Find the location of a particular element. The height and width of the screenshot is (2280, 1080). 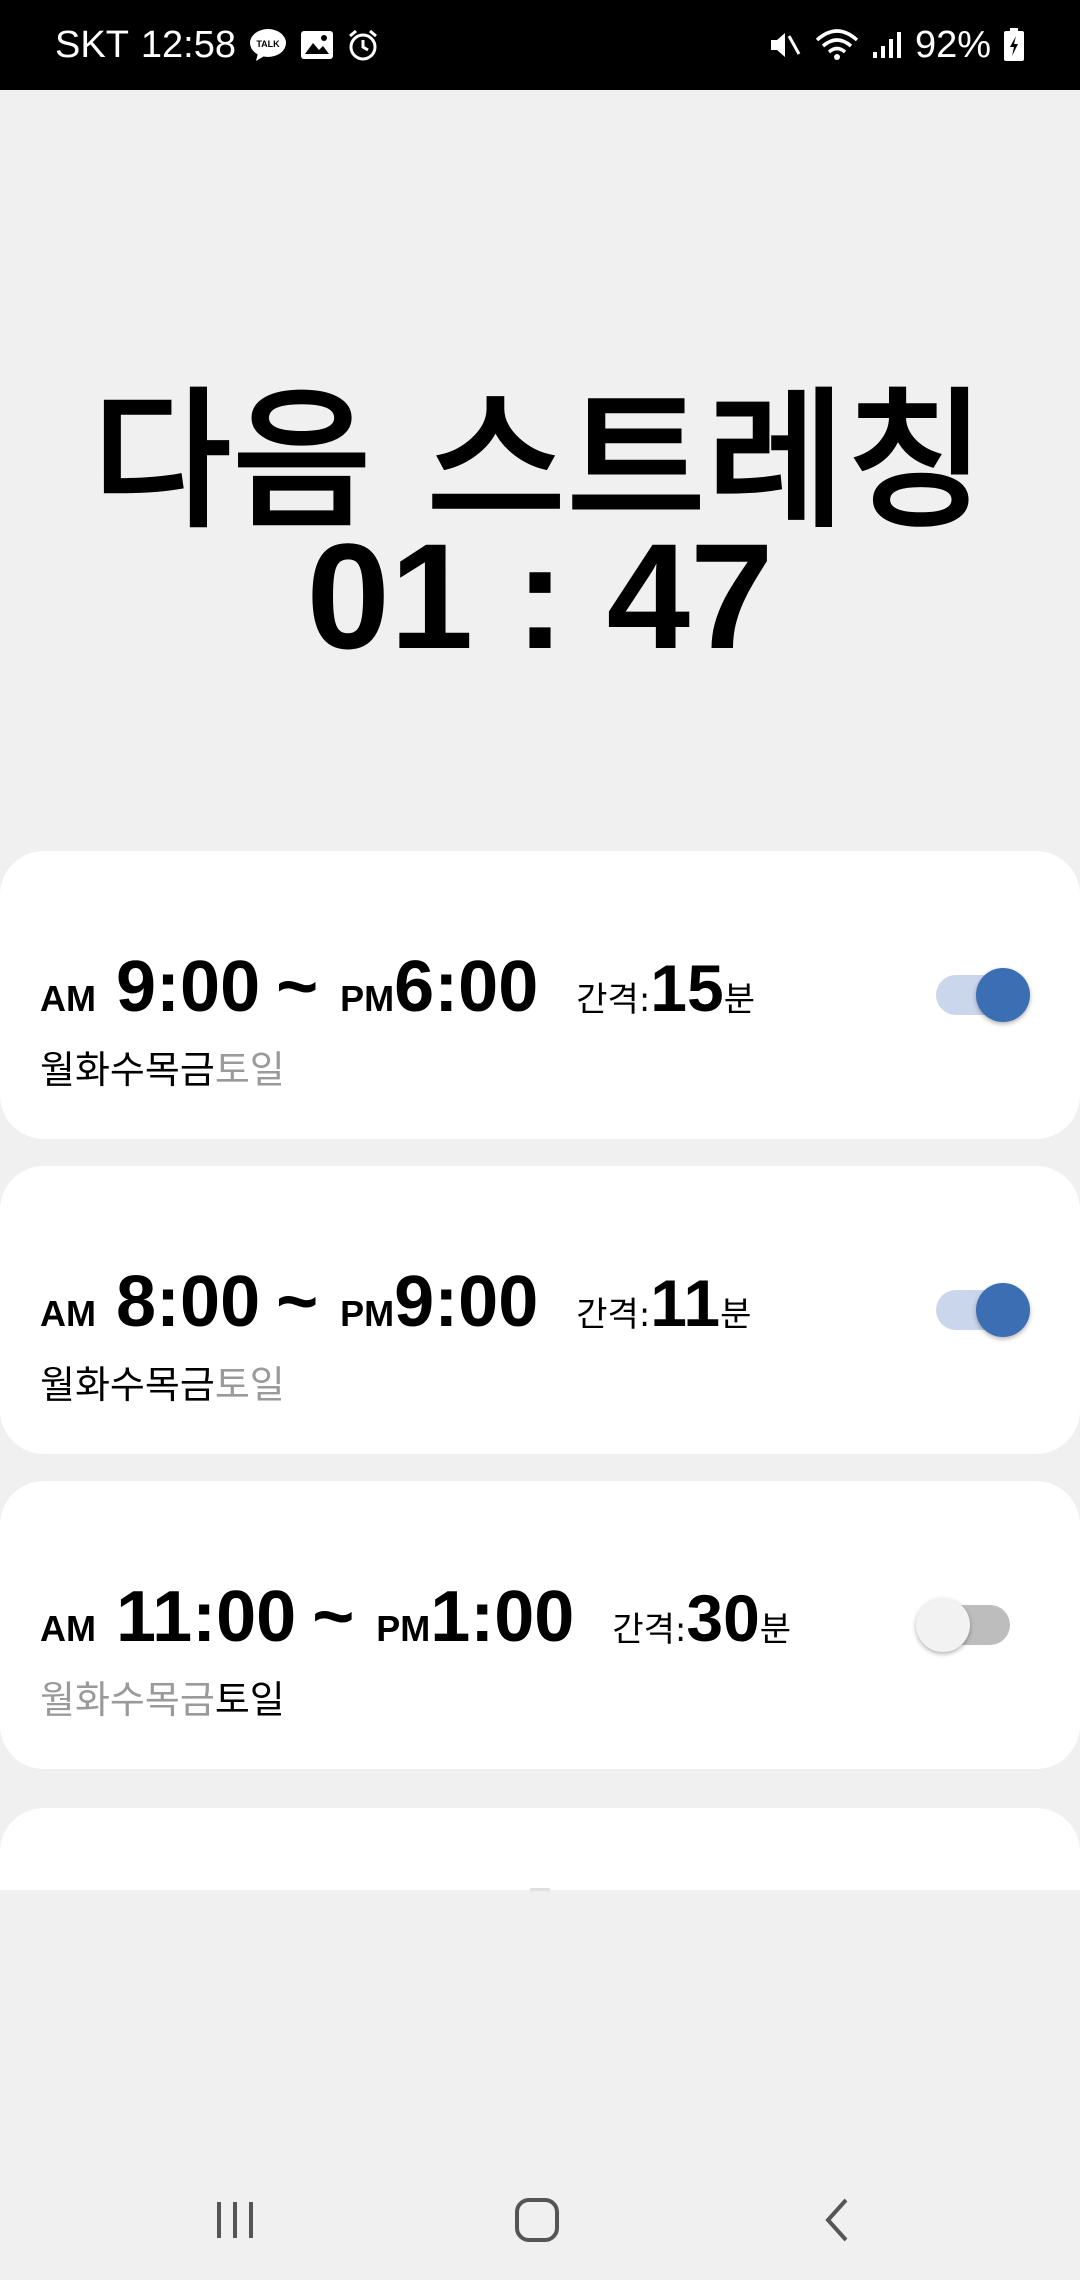

navigation-bar is located at coordinates (540, 2220).